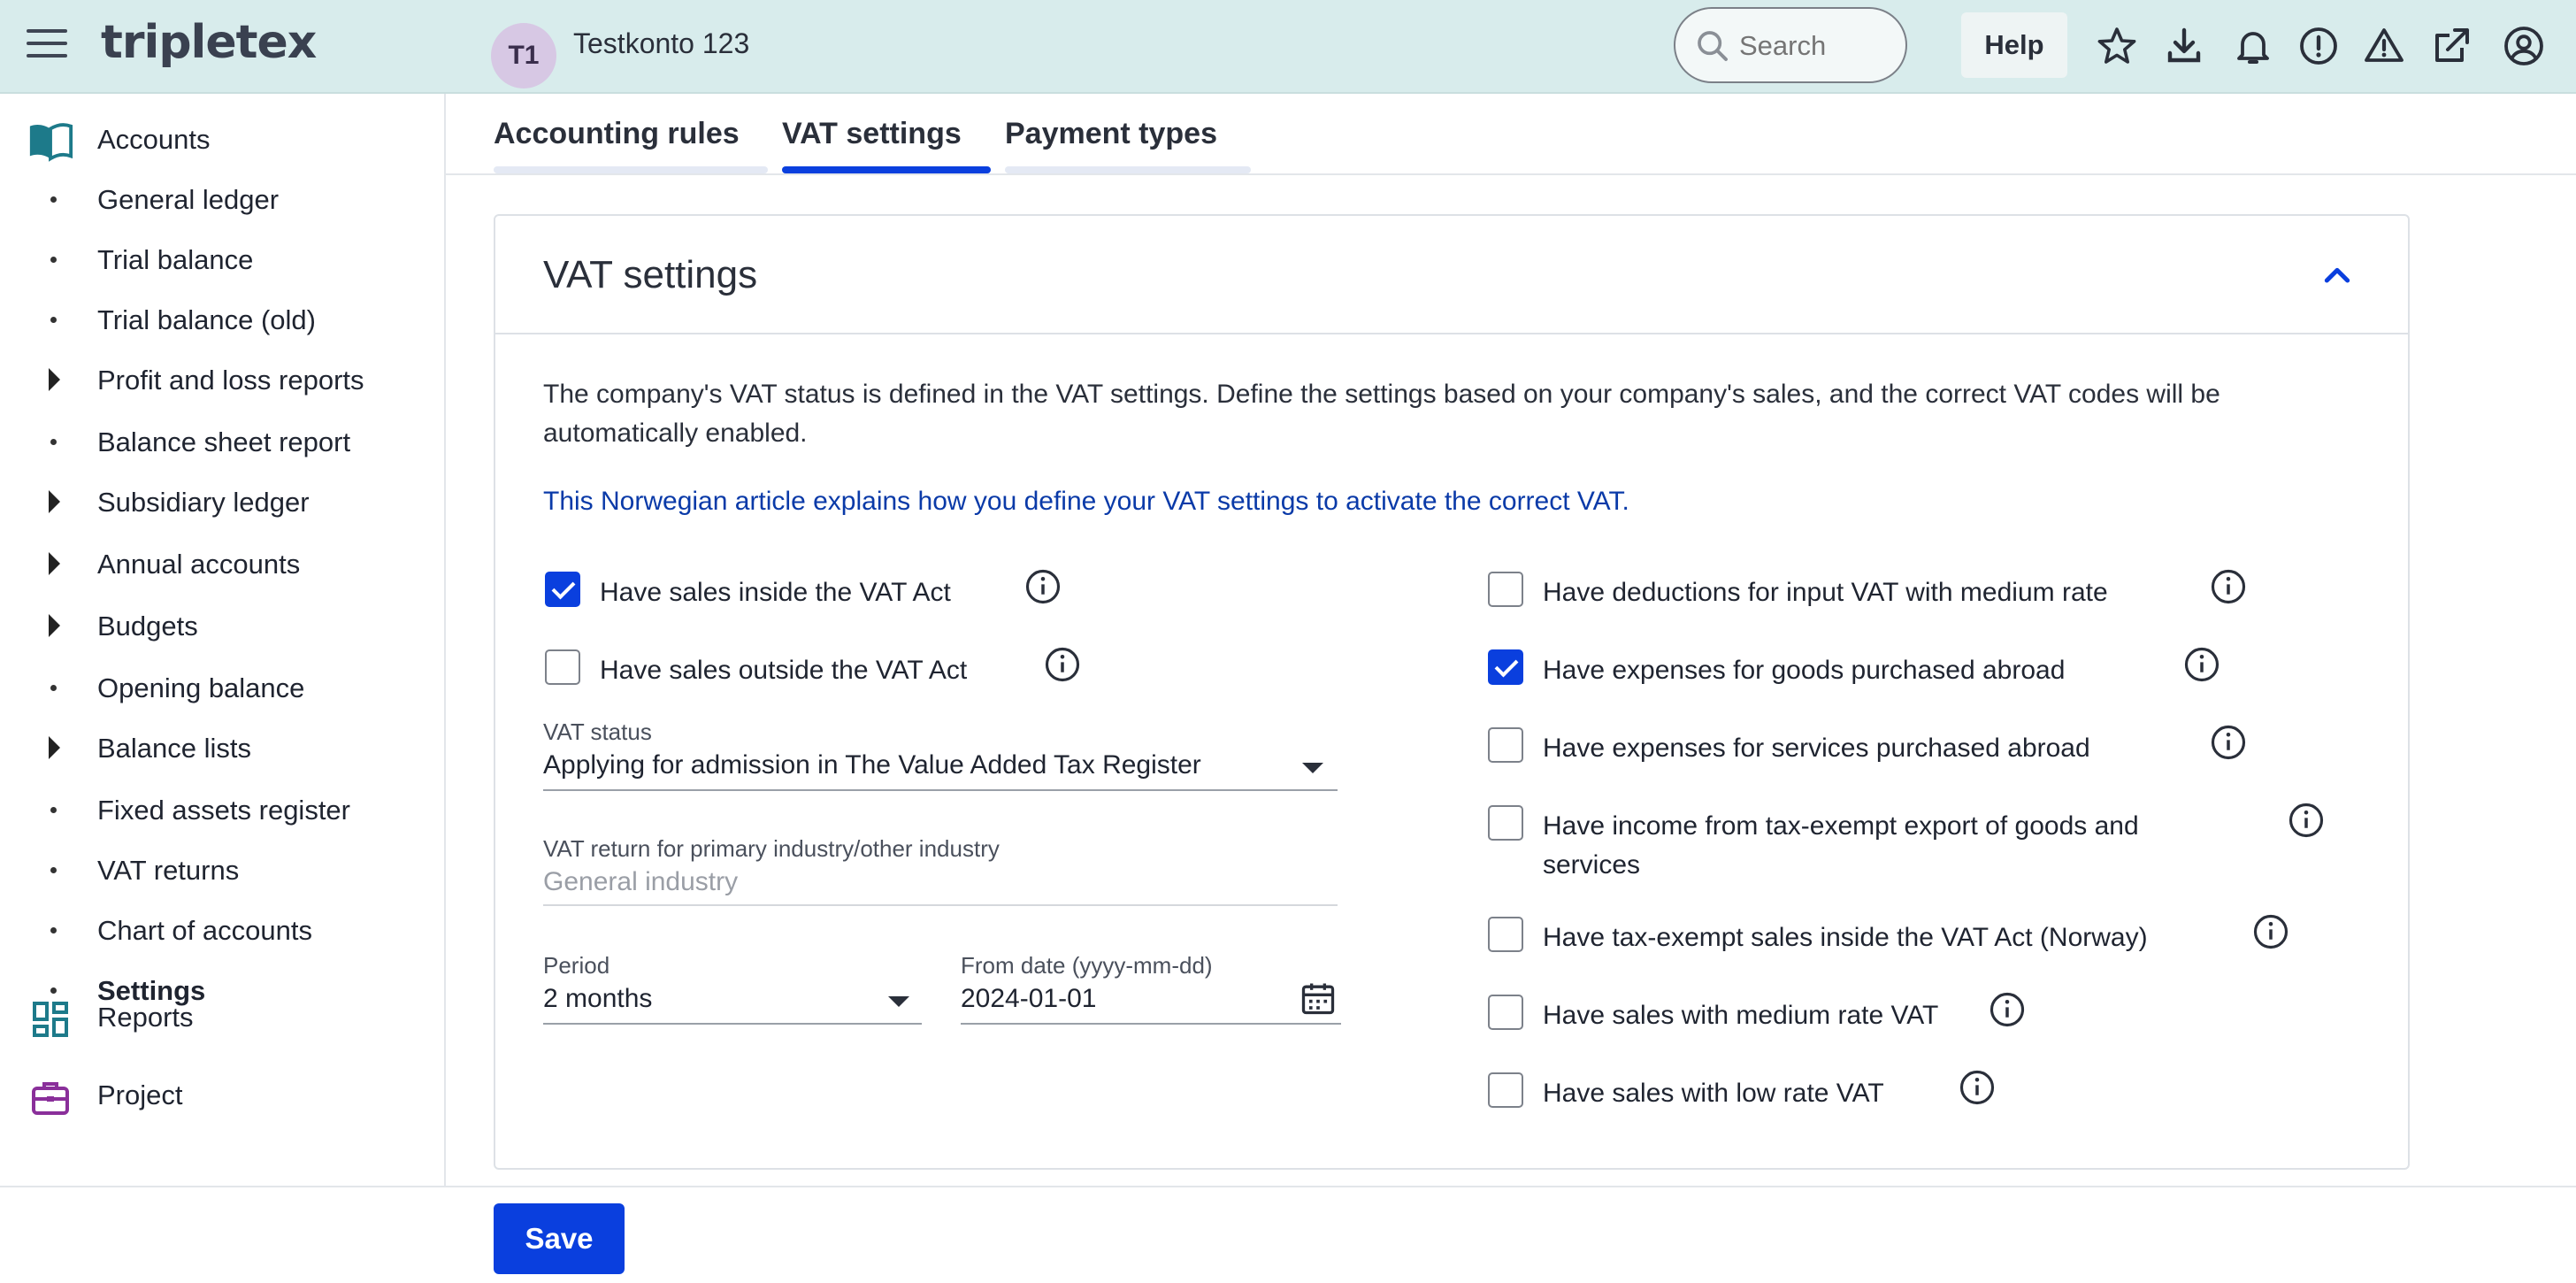  What do you see at coordinates (2253, 46) in the screenshot?
I see `bell-icon` at bounding box center [2253, 46].